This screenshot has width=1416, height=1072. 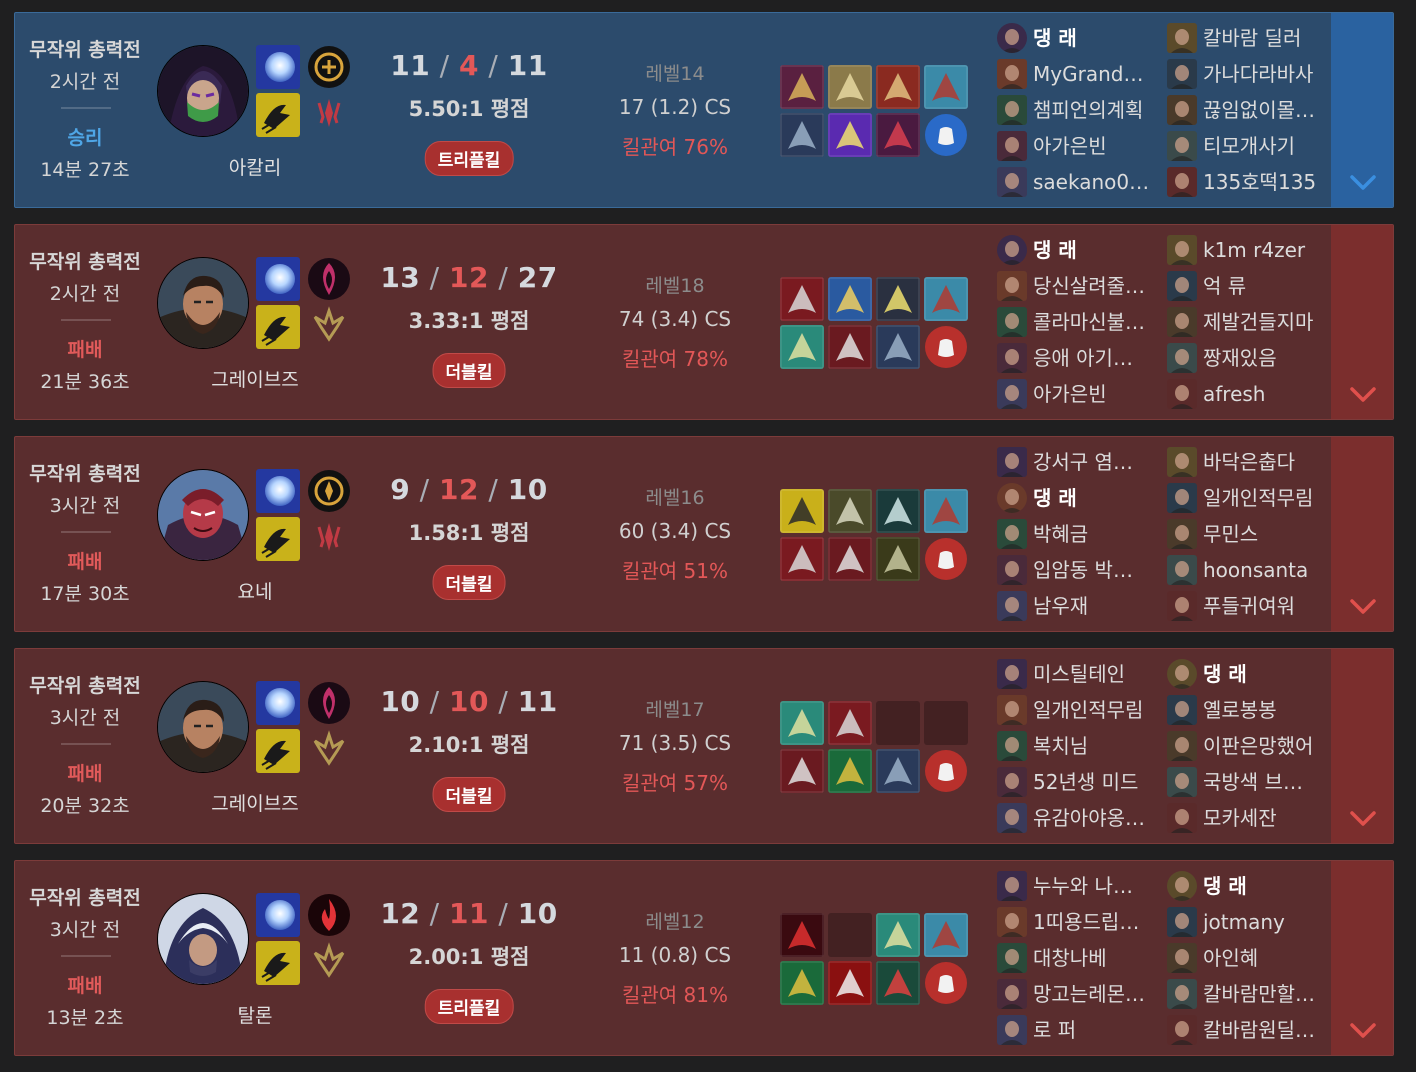 What do you see at coordinates (1247, 957) in the screenshot?
I see `player-entry: 아인혜` at bounding box center [1247, 957].